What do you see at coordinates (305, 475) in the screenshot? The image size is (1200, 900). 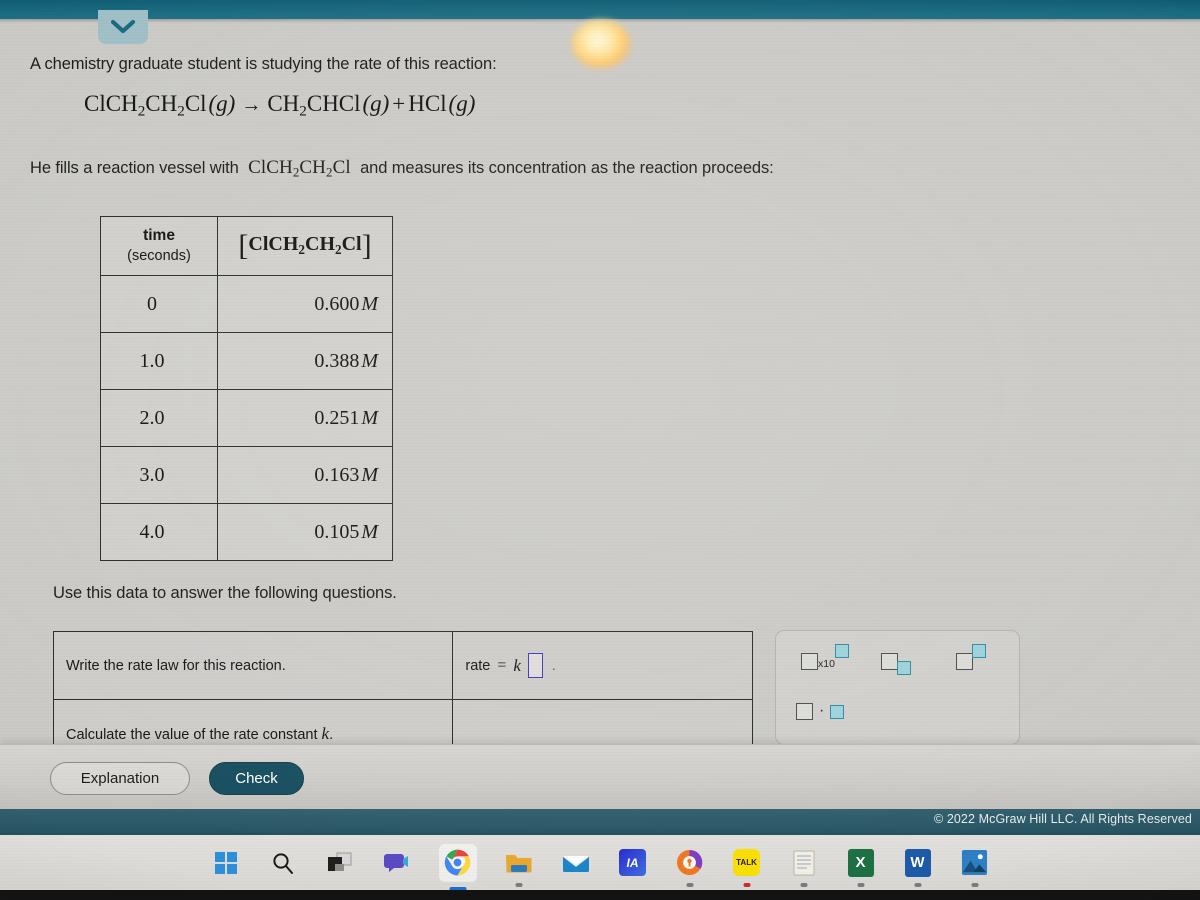 I see `cell-concentration: 0.163 M` at bounding box center [305, 475].